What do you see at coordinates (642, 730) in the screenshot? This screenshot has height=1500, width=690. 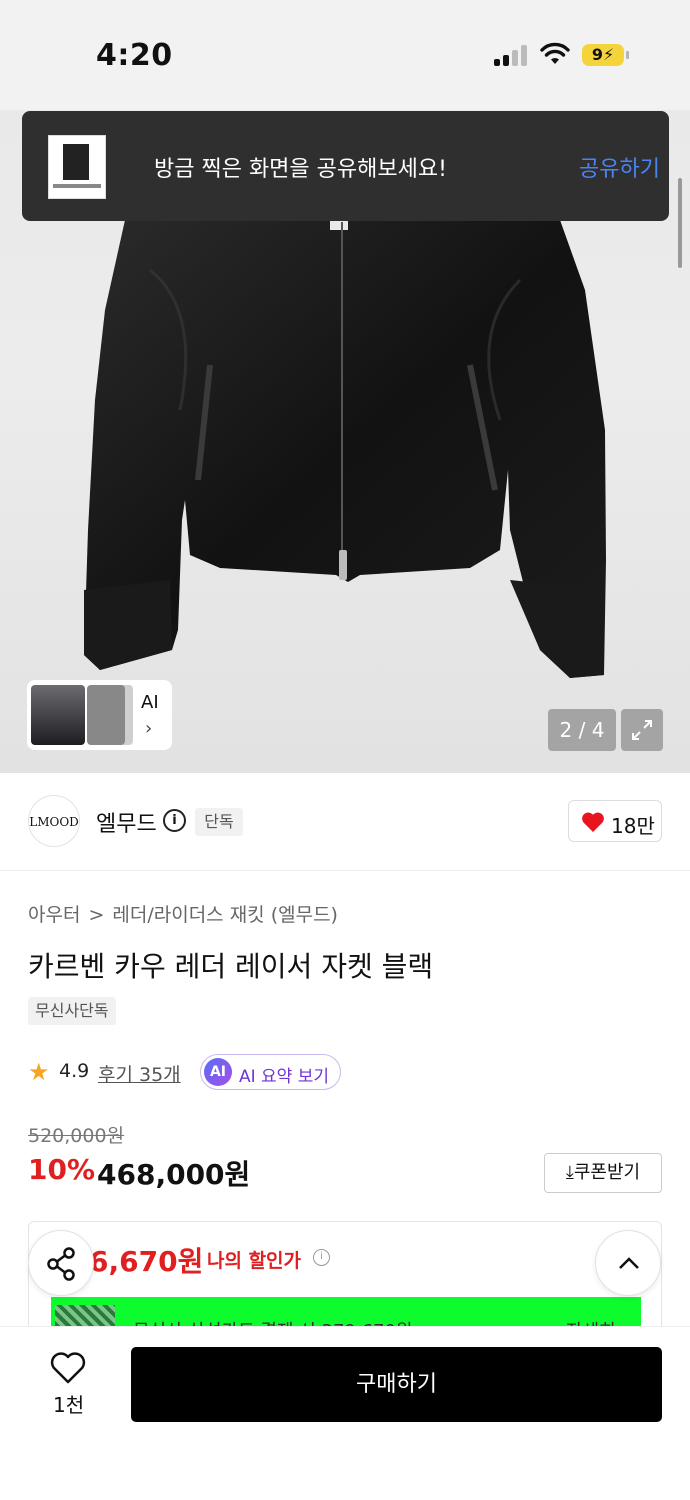 I see `expand-icon` at bounding box center [642, 730].